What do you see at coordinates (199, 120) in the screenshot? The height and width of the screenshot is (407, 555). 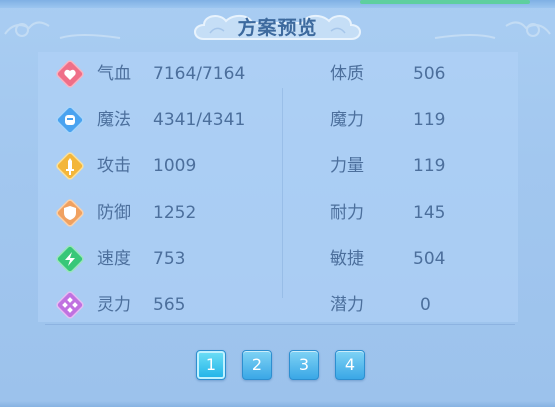 I see `stat-value: 4341/4341` at bounding box center [199, 120].